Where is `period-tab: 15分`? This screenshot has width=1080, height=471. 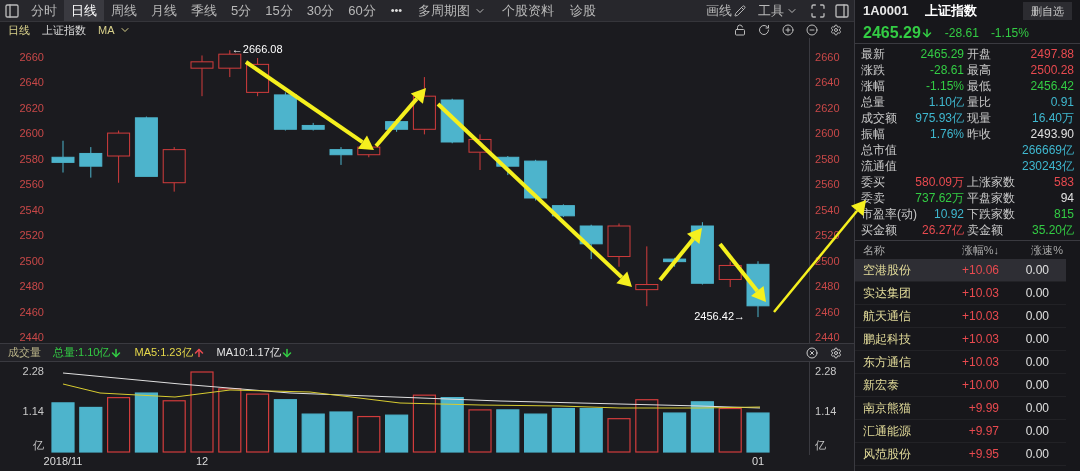 period-tab: 15分 is located at coordinates (279, 10).